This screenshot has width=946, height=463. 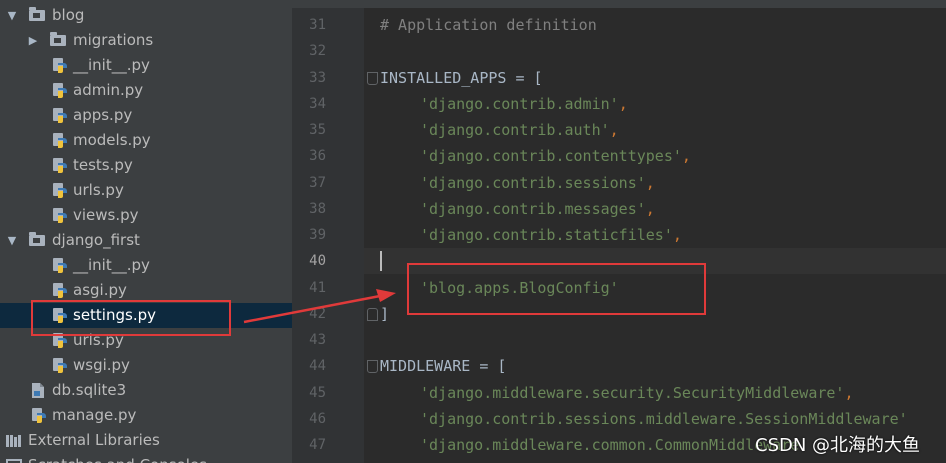 What do you see at coordinates (312, 309) in the screenshot?
I see `arrow-shaft` at bounding box center [312, 309].